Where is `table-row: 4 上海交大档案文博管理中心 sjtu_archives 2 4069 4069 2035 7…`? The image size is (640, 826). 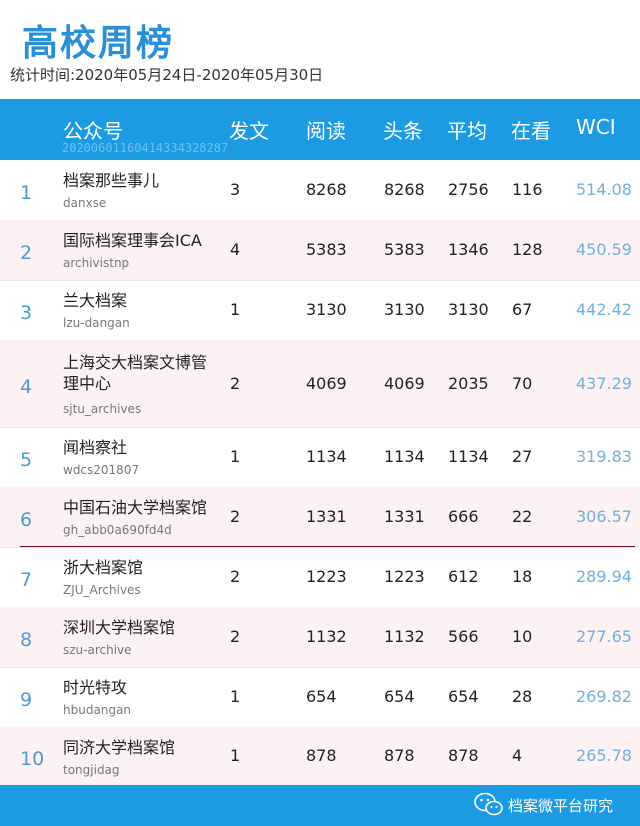 table-row: 4 上海交大档案文博管理中心 sjtu_archives 2 4069 4069 2035 7… is located at coordinates (320, 384).